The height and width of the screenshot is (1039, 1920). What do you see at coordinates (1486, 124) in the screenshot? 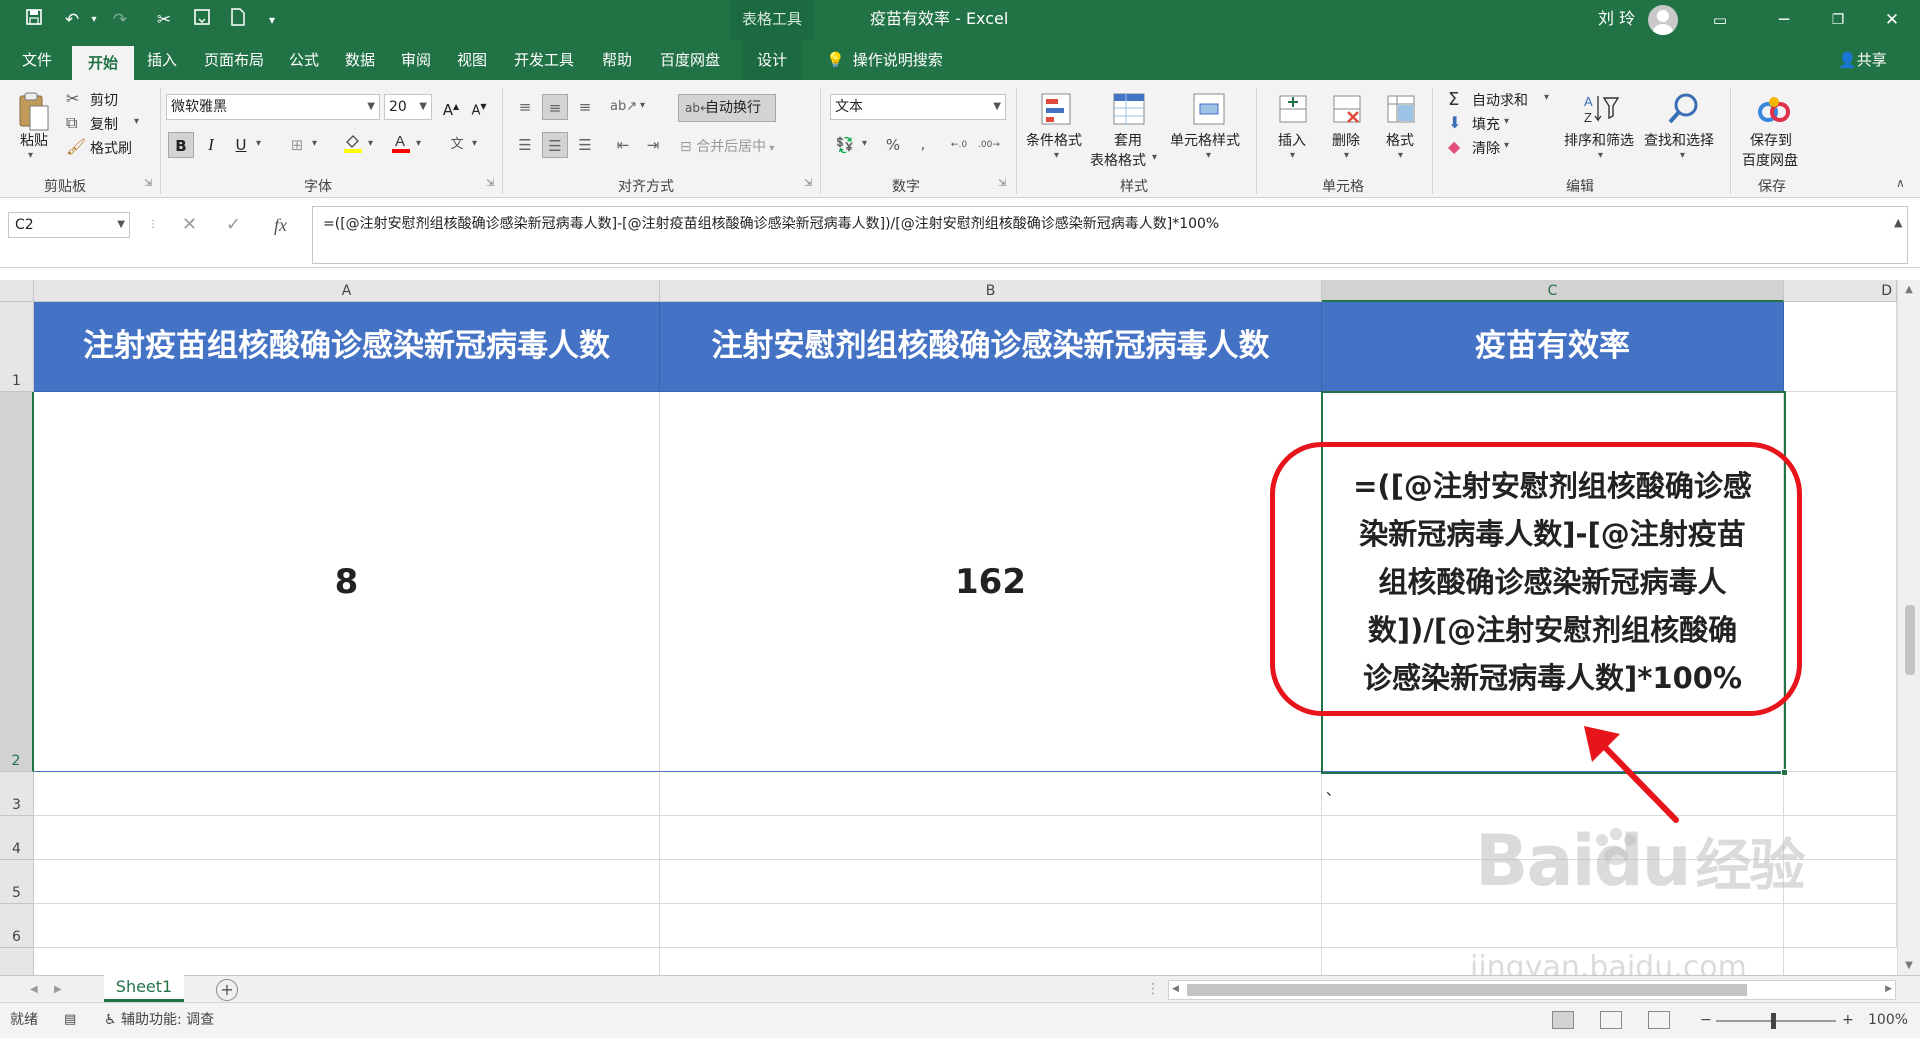
I see `fill-button: 填充` at bounding box center [1486, 124].